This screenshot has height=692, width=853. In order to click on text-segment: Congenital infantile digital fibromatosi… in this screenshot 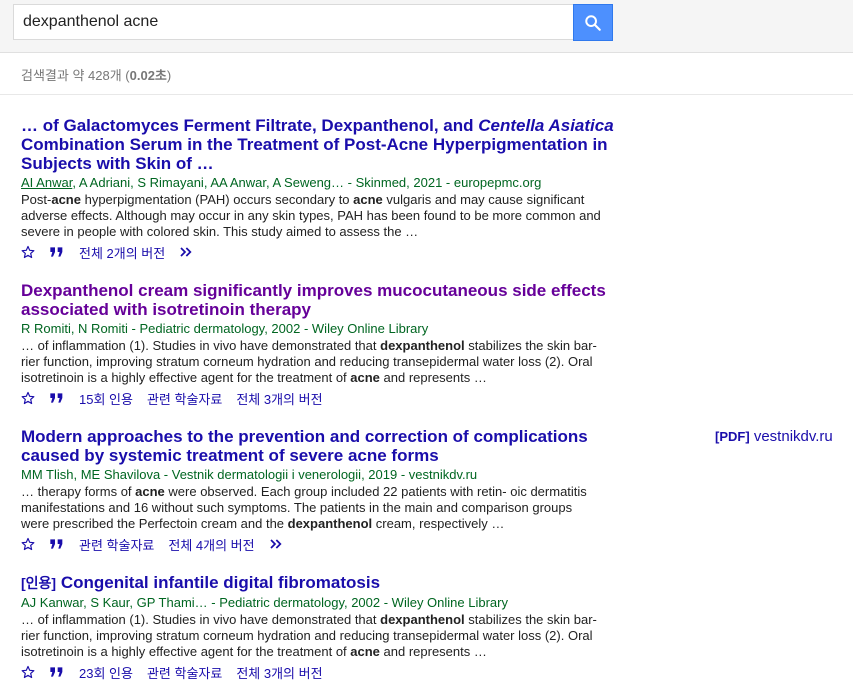, I will do `click(218, 582)`.